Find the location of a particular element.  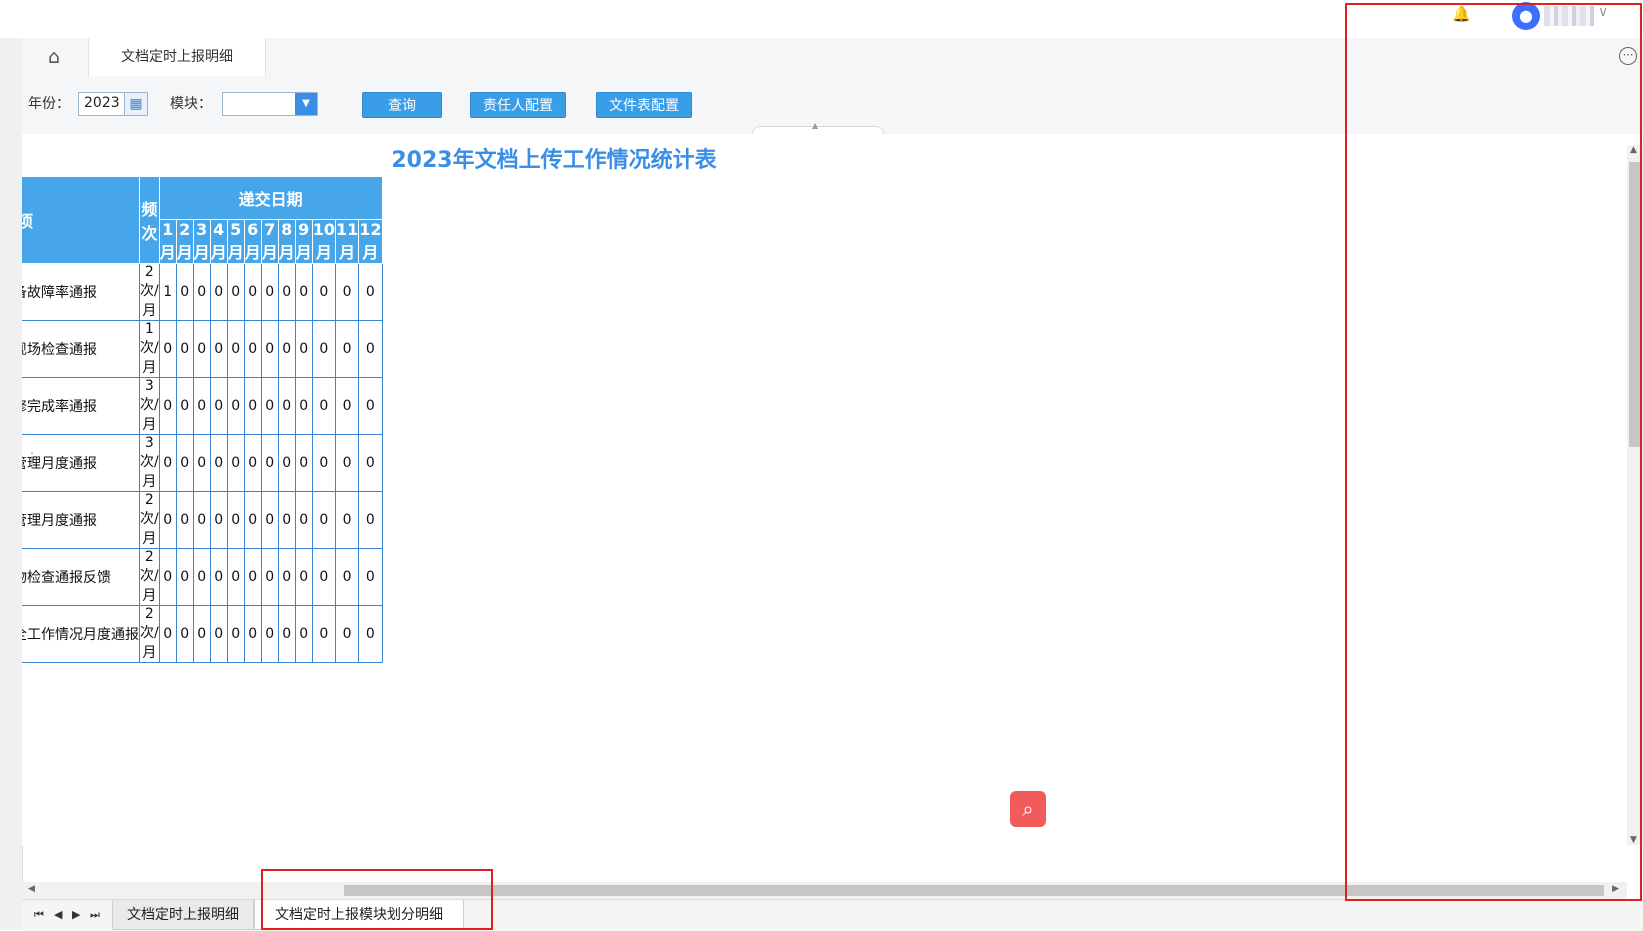

vertical-scrollbar: ▲ ▼ is located at coordinates (1635, 495).